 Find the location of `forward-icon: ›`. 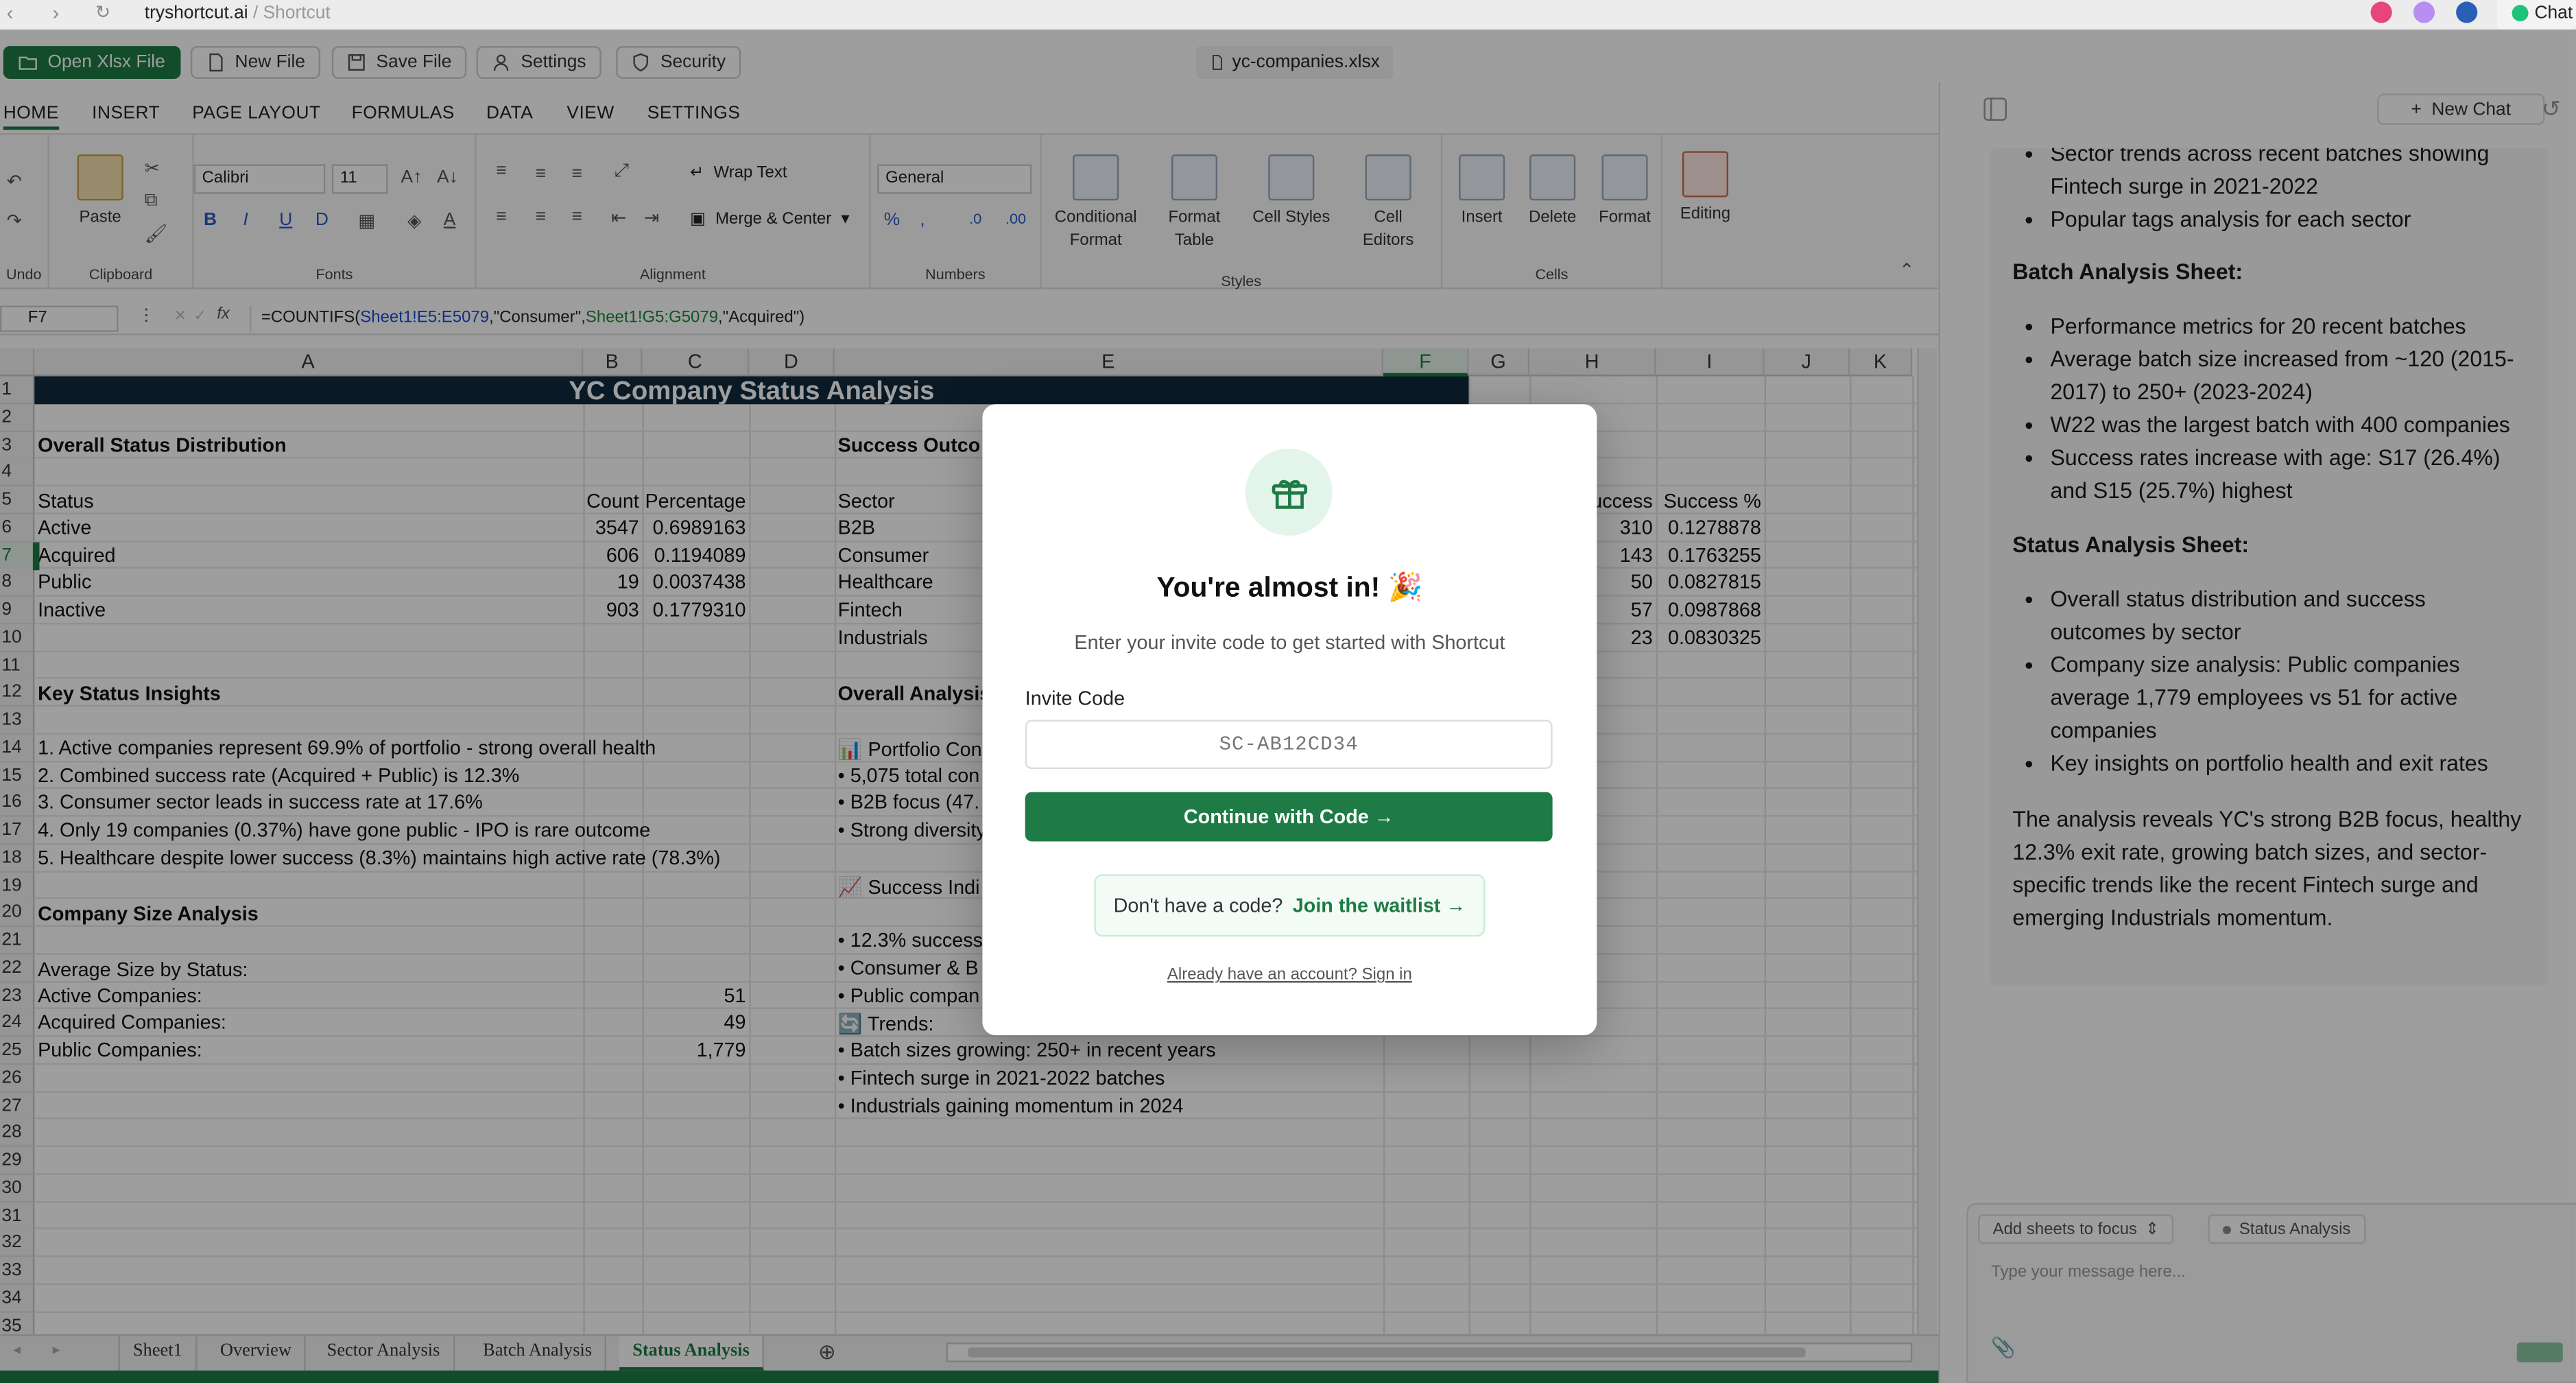

forward-icon: › is located at coordinates (56, 13).